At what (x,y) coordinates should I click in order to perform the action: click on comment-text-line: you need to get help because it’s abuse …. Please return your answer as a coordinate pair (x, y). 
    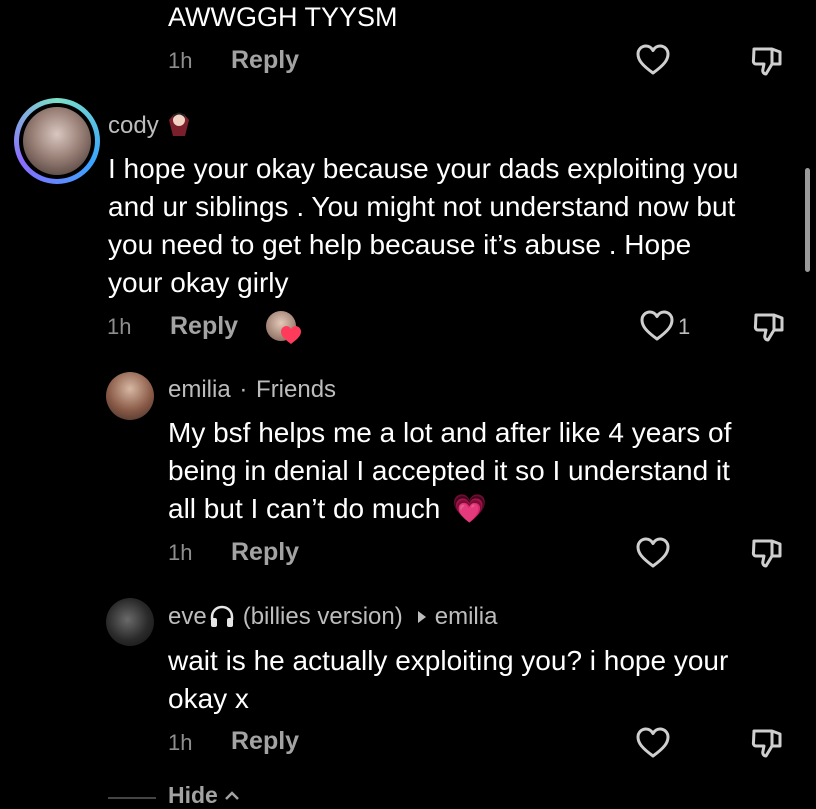
    Looking at the image, I should click on (400, 244).